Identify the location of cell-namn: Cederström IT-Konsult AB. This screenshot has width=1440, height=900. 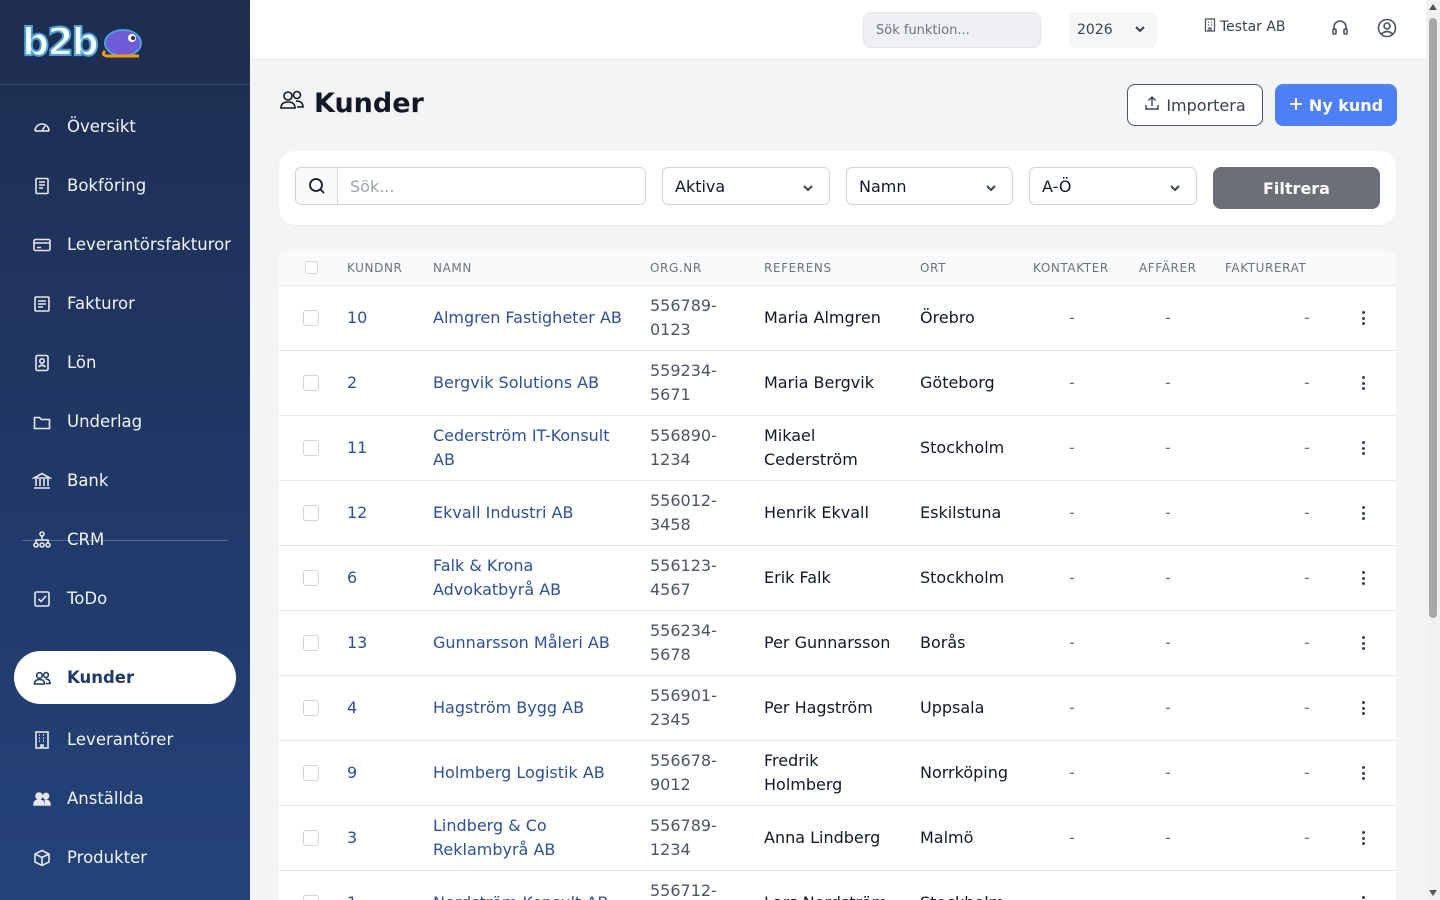
(528, 448).